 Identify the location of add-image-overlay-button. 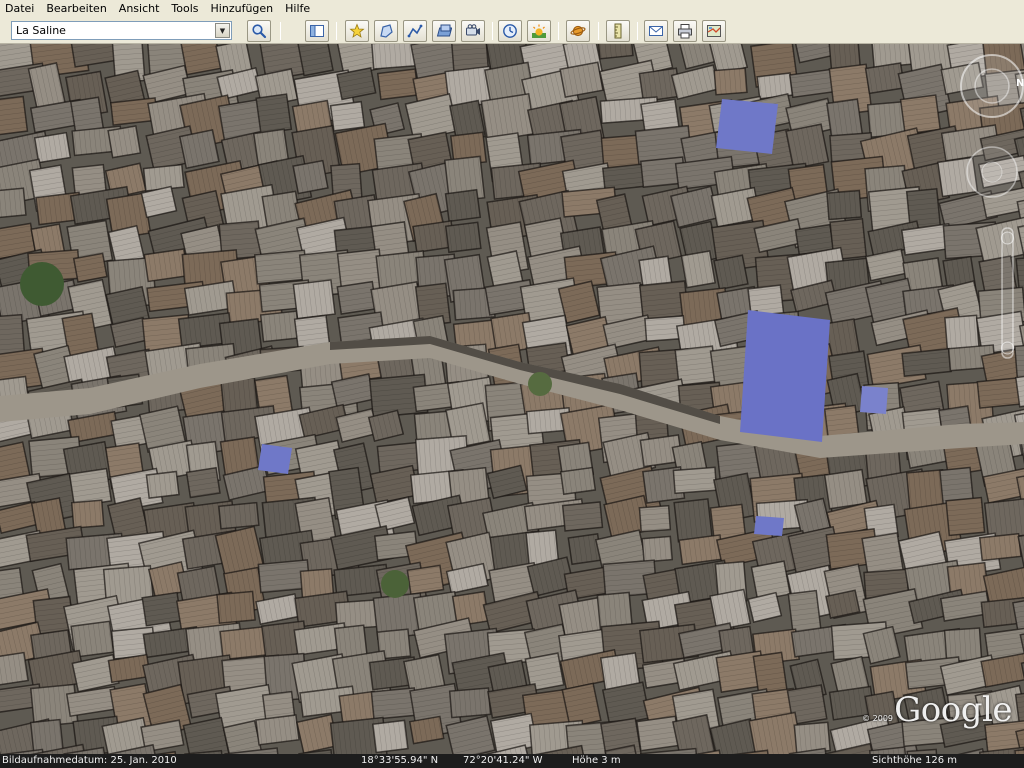
(444, 31).